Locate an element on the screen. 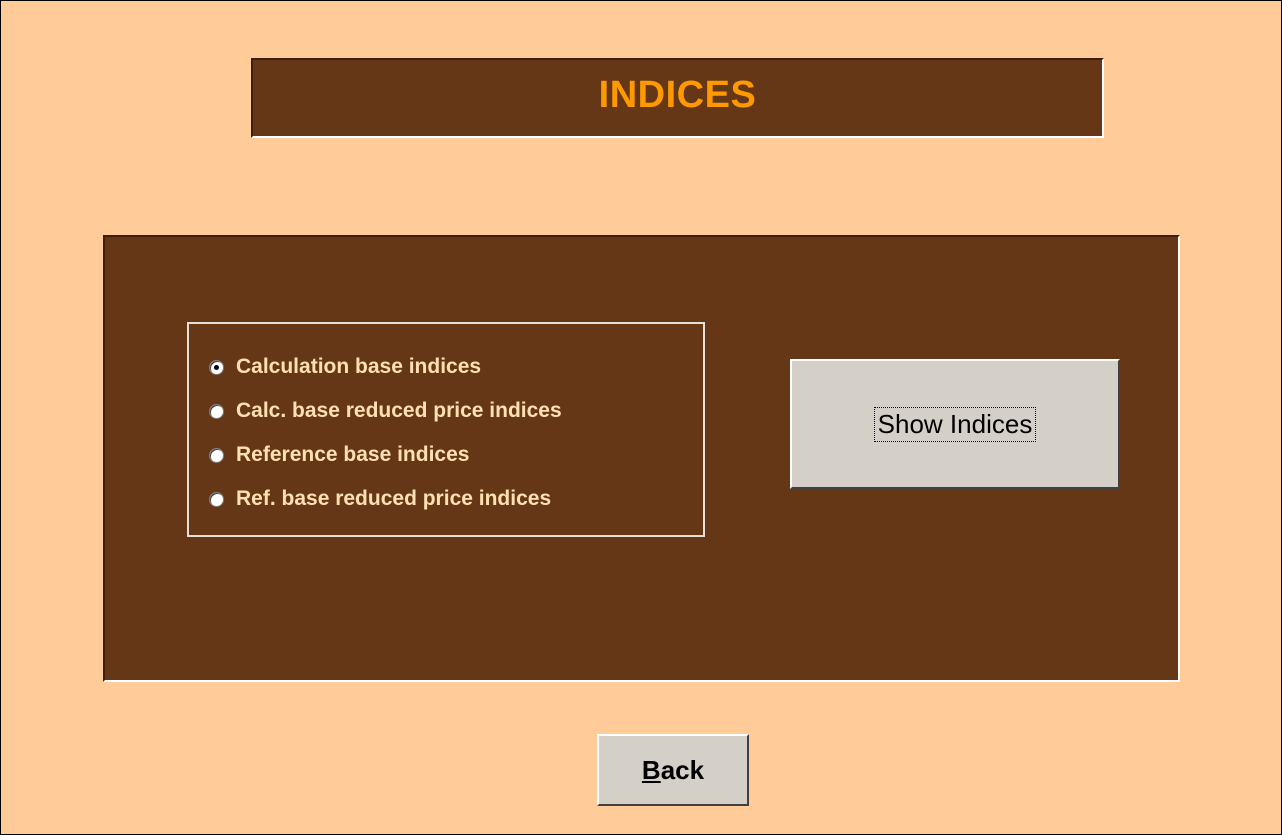 The height and width of the screenshot is (835, 1282). show-indices-label: Show Indices is located at coordinates (955, 424).